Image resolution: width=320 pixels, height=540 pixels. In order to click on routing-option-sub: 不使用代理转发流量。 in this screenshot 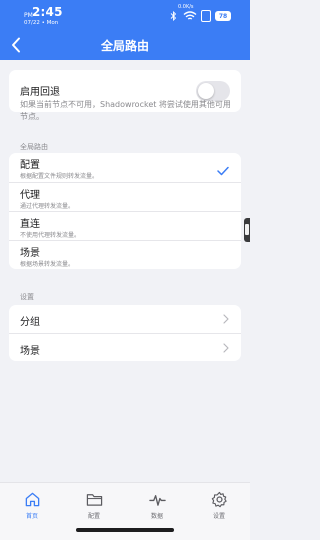, I will do `click(50, 235)`.